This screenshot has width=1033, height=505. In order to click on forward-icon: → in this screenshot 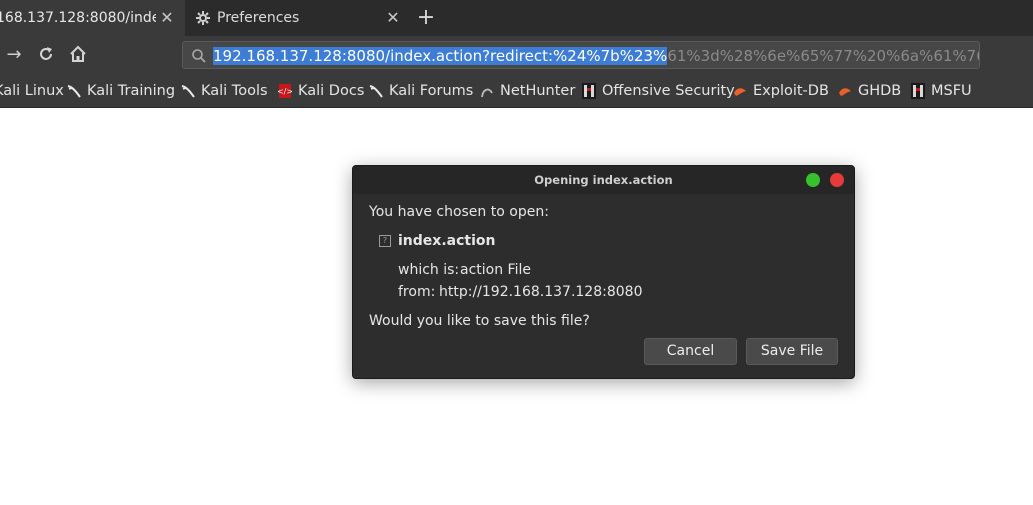, I will do `click(14, 55)`.